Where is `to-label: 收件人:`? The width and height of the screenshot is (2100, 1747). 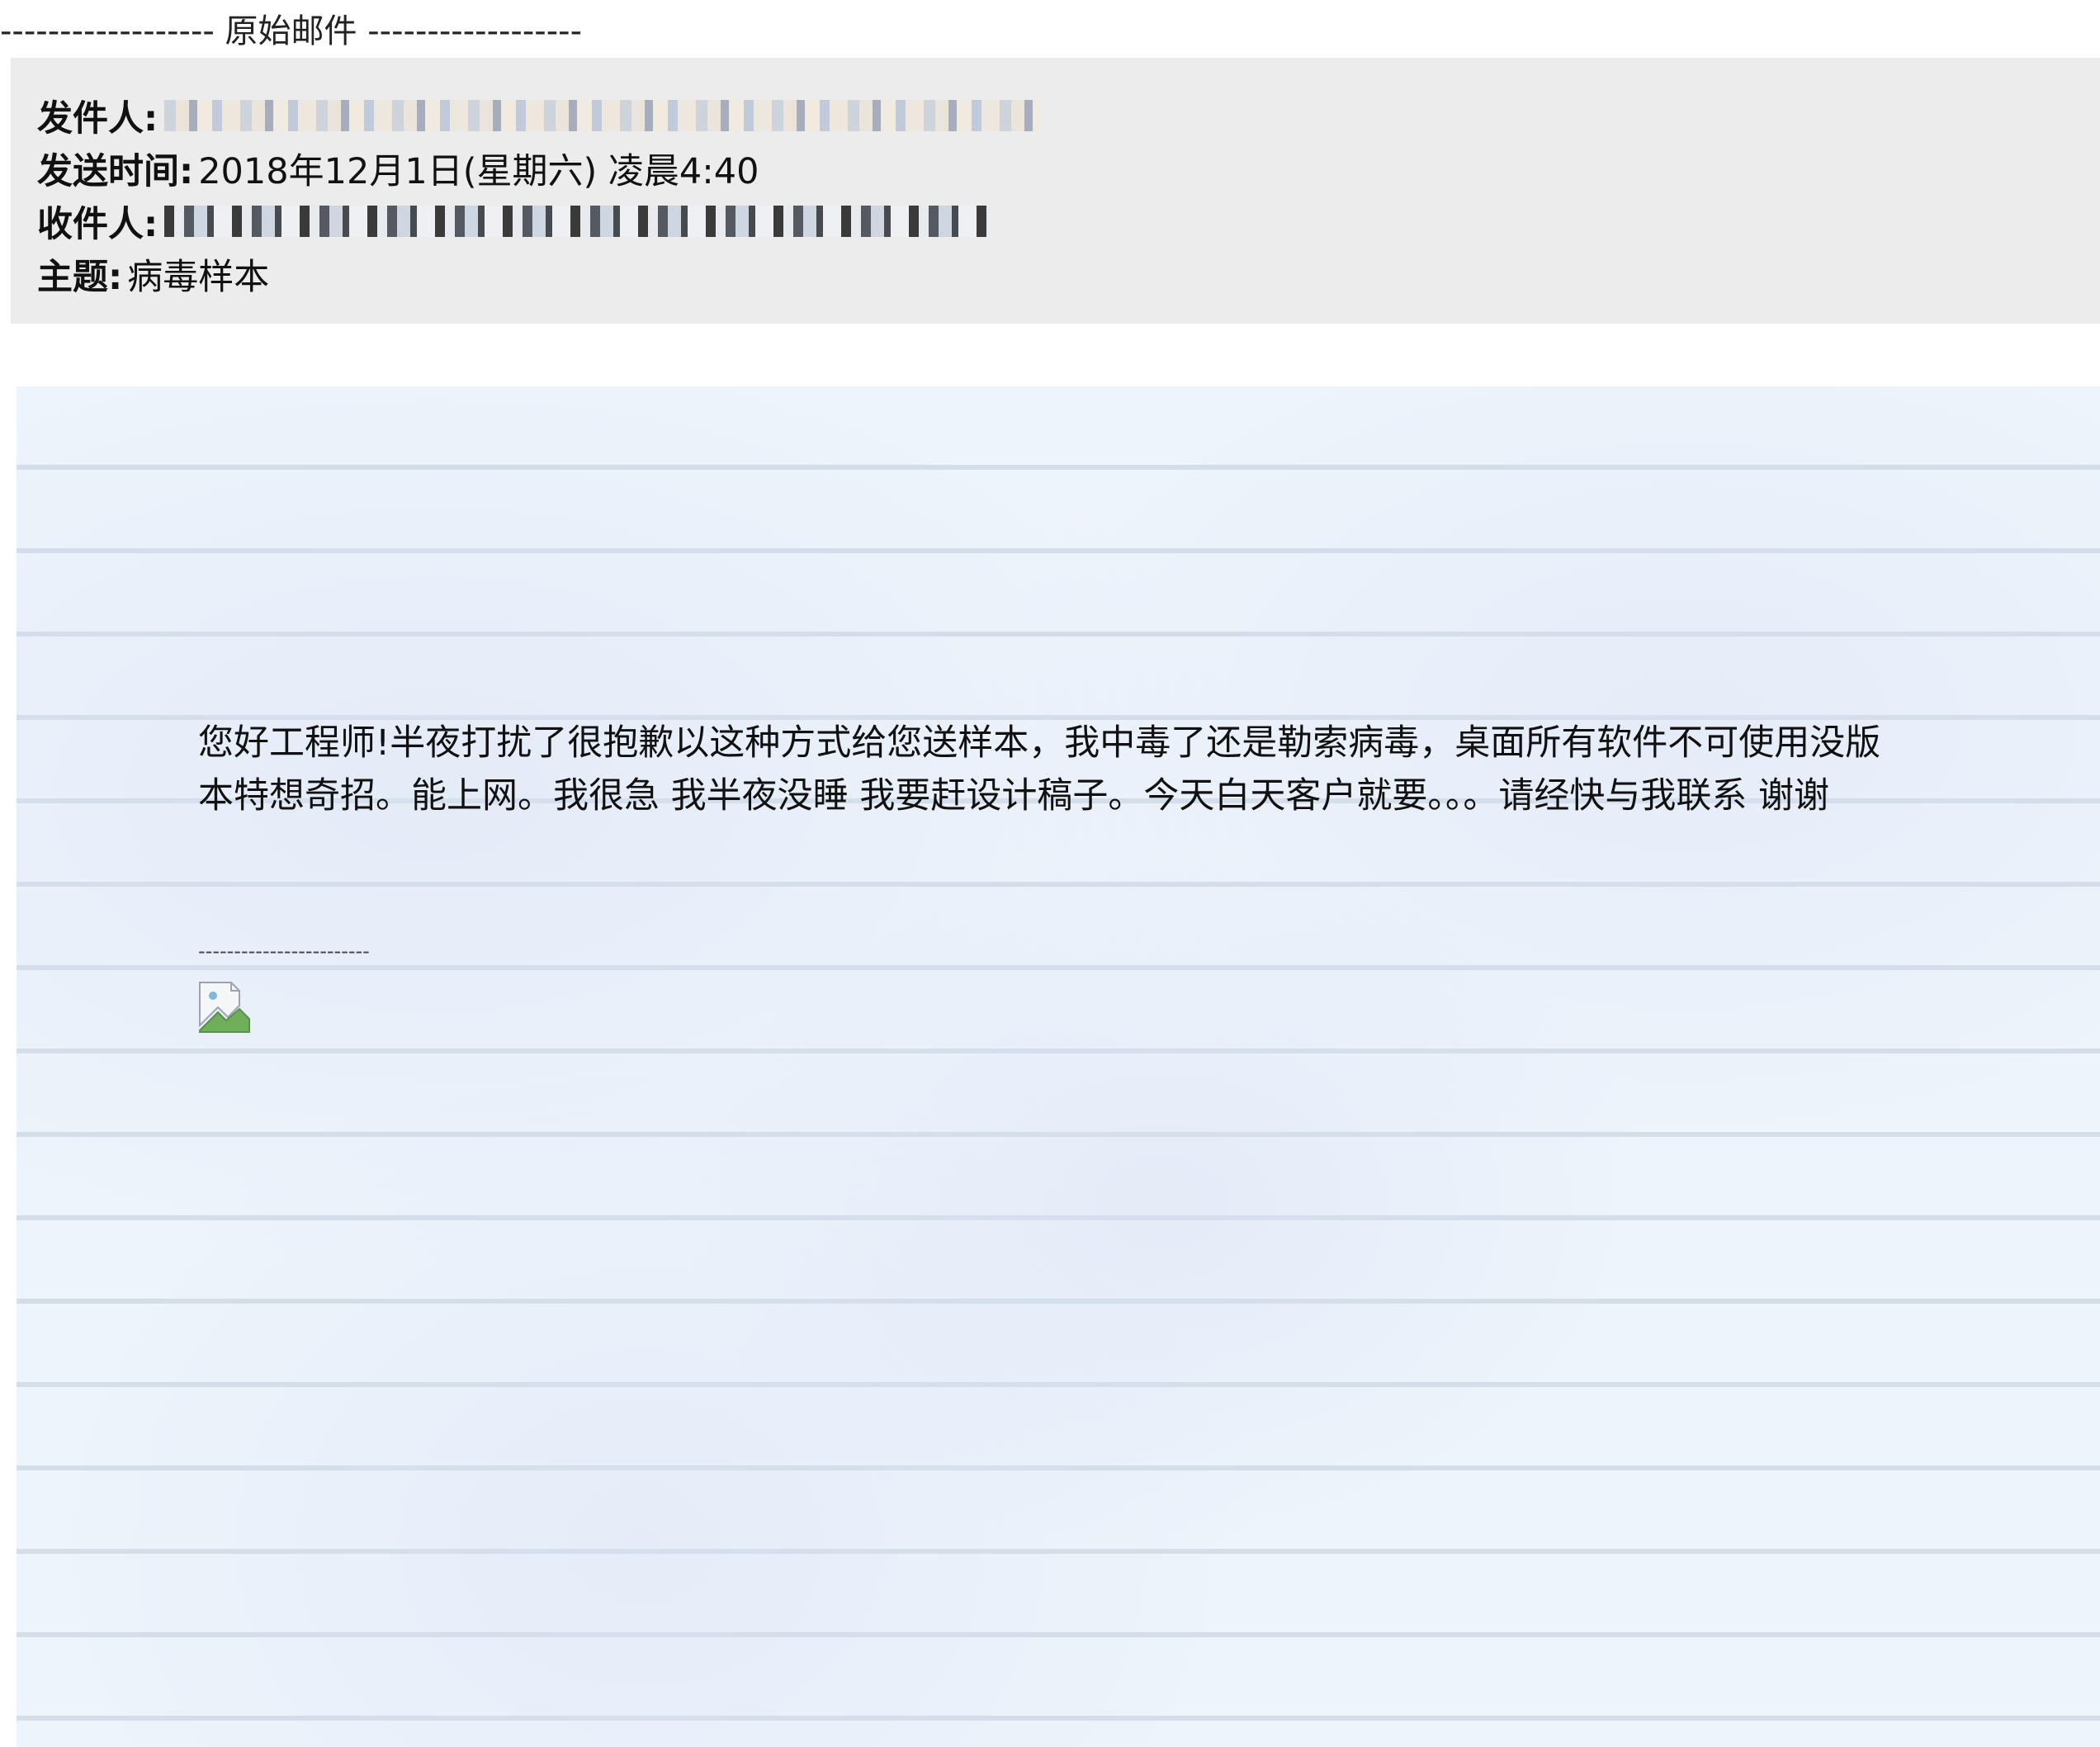
to-label: 收件人: is located at coordinates (98, 225).